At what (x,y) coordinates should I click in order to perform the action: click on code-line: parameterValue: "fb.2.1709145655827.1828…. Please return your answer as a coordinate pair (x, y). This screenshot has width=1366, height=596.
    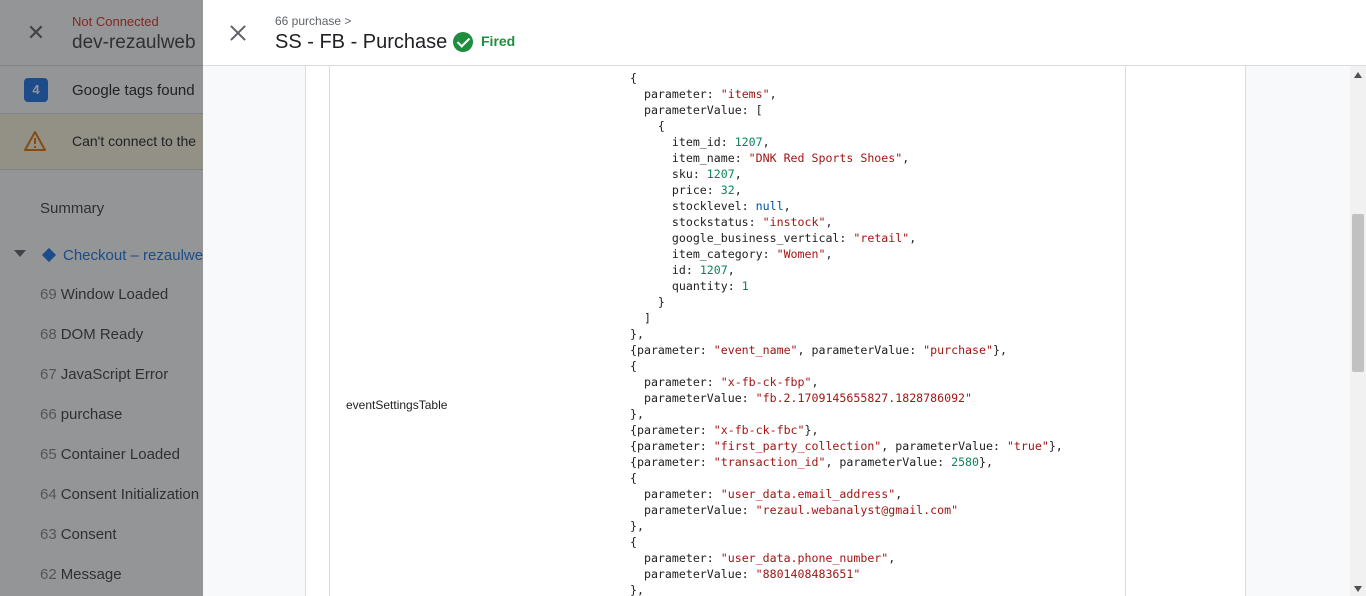
    Looking at the image, I should click on (867, 398).